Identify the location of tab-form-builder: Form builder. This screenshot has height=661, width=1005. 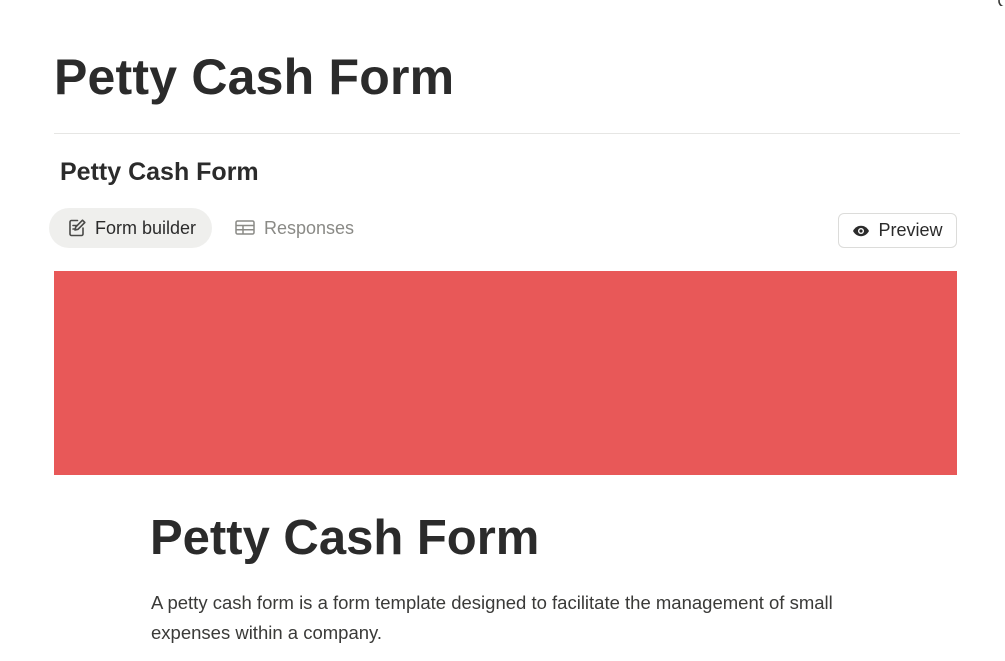
(131, 228).